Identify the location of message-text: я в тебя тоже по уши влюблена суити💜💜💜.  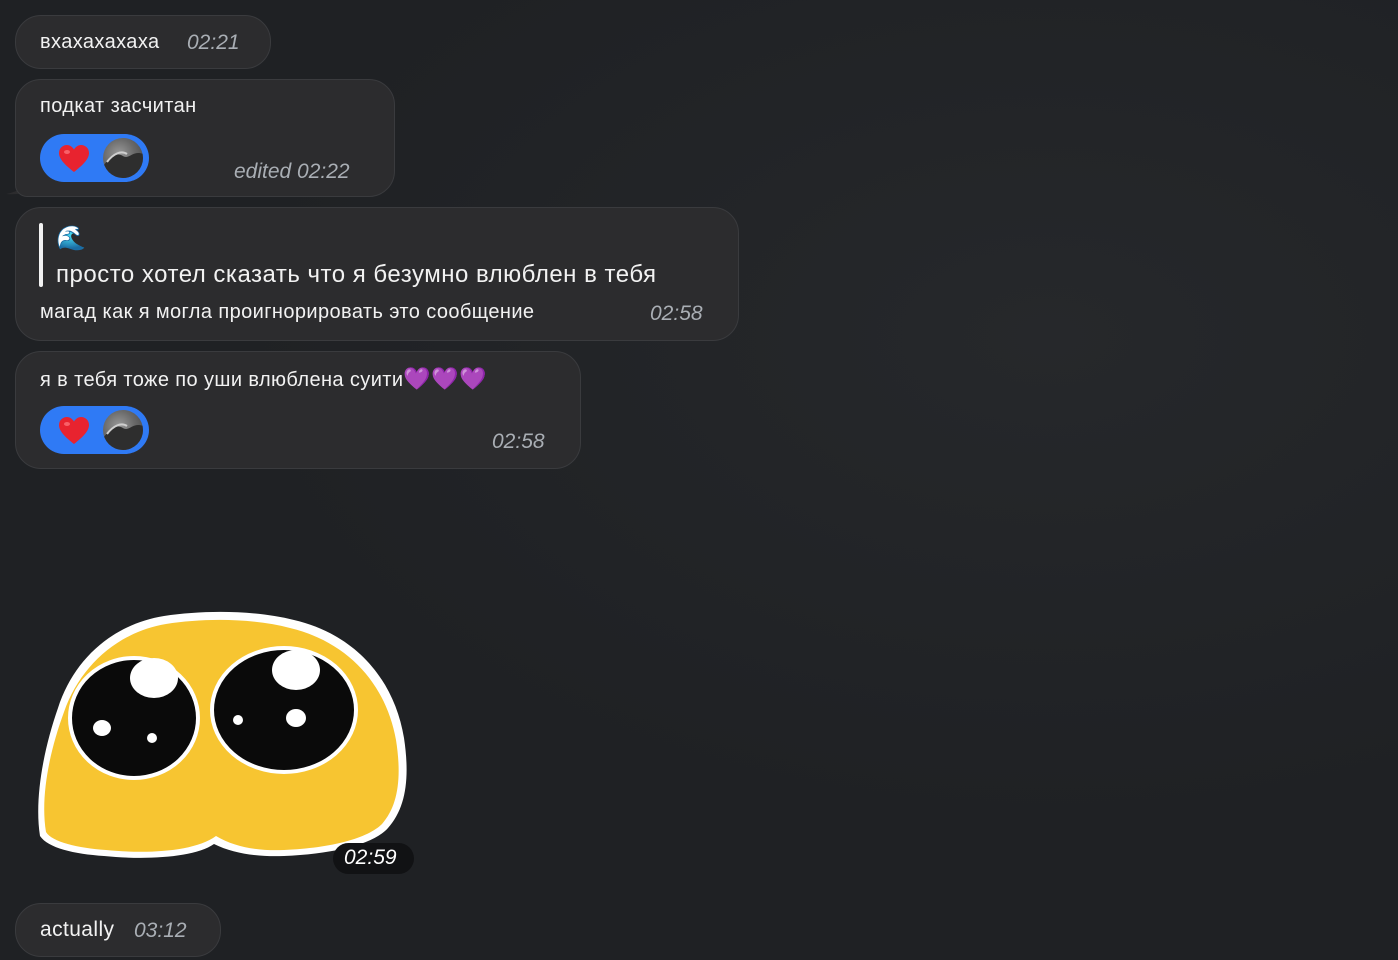
(263, 379).